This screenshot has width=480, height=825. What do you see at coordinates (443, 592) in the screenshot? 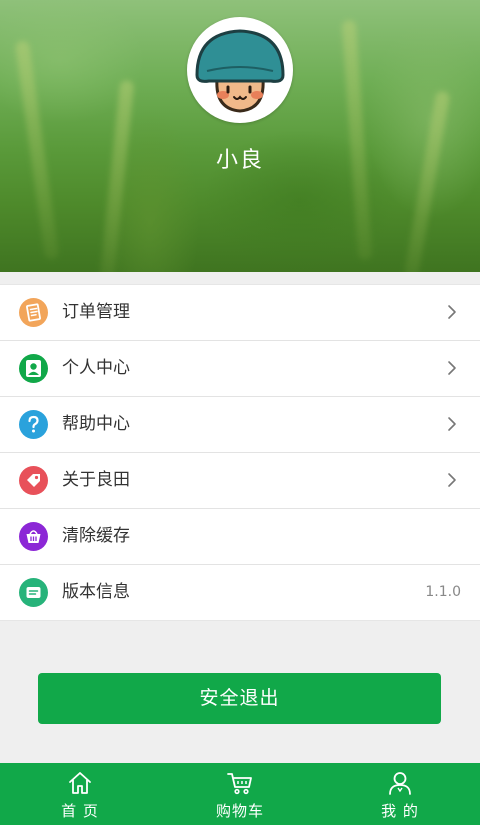
I see `version-number: 1.1.0` at bounding box center [443, 592].